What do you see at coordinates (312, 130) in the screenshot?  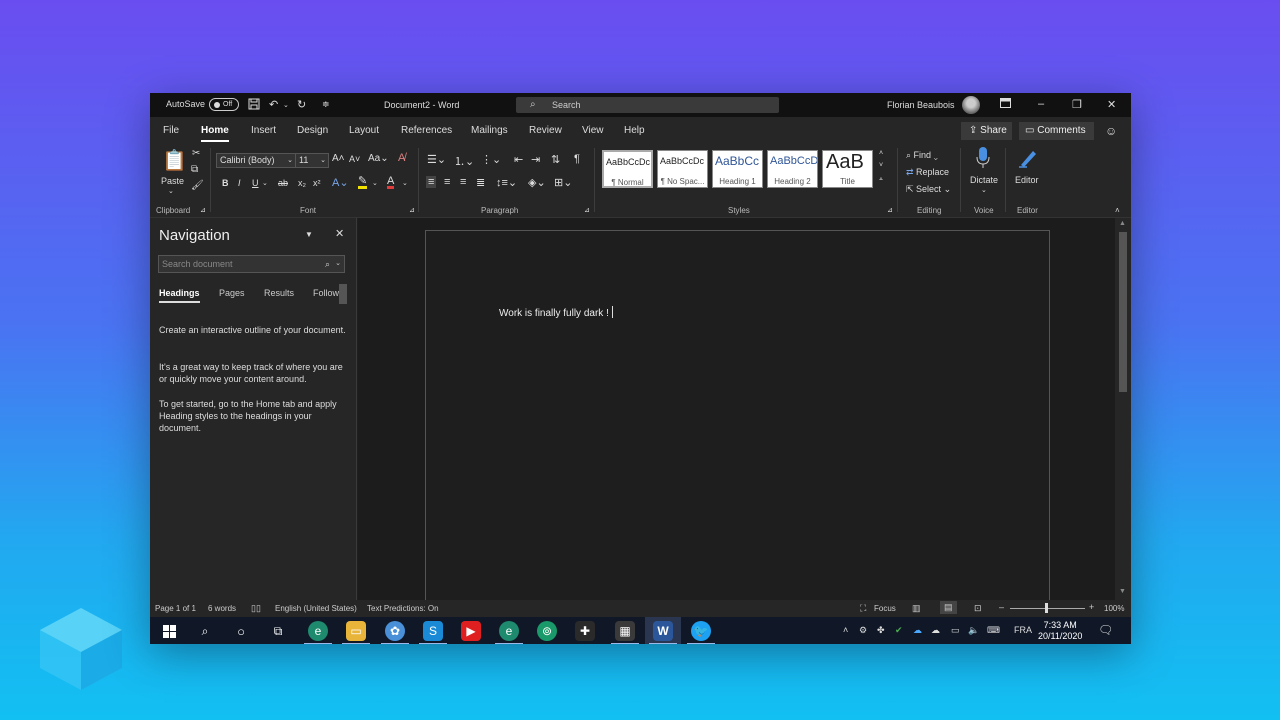 I see `tab-design: Design` at bounding box center [312, 130].